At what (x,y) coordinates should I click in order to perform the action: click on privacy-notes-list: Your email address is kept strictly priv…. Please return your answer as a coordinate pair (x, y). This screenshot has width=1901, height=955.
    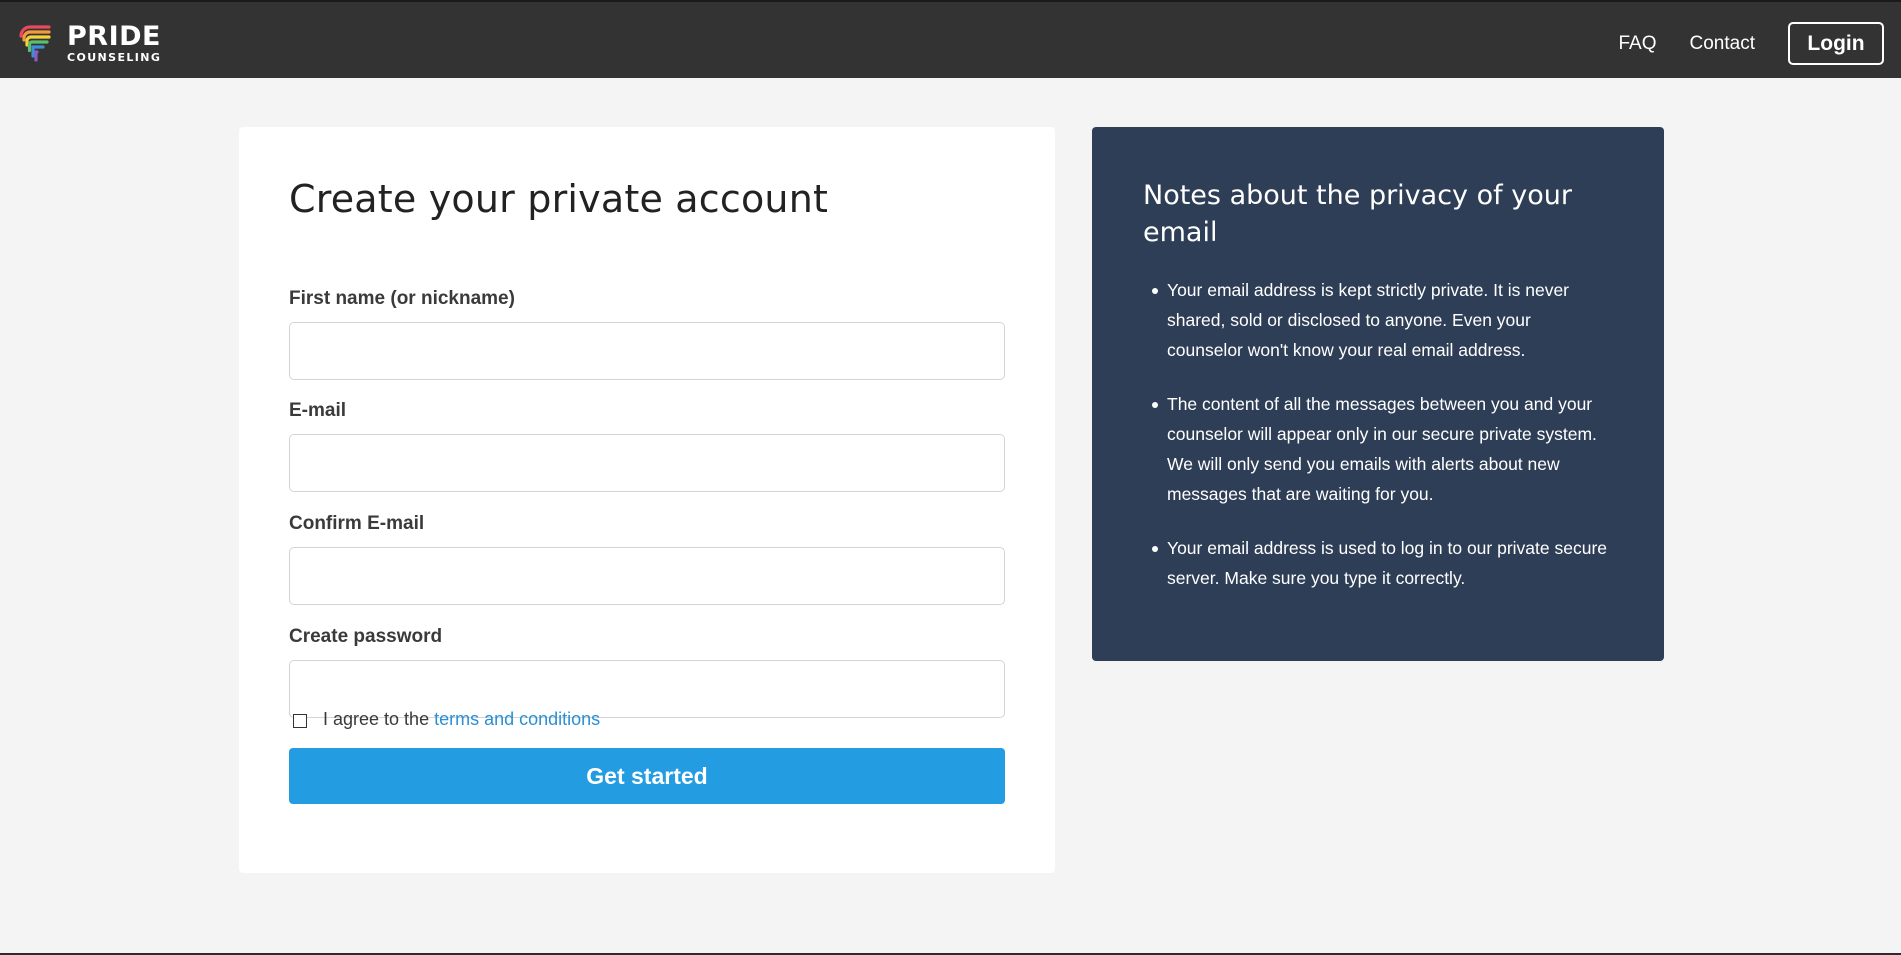
    Looking at the image, I should click on (1379, 446).